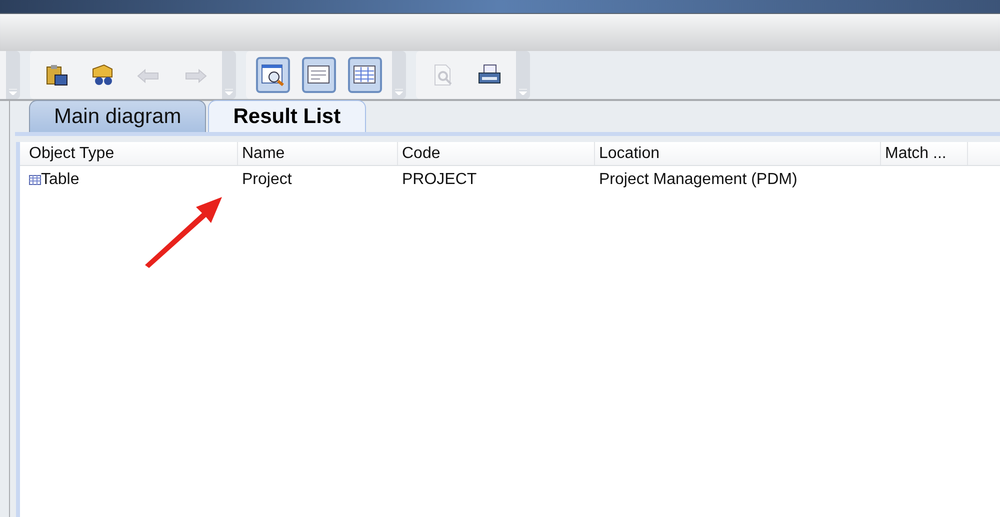  What do you see at coordinates (57, 75) in the screenshot?
I see `clipboard-icon` at bounding box center [57, 75].